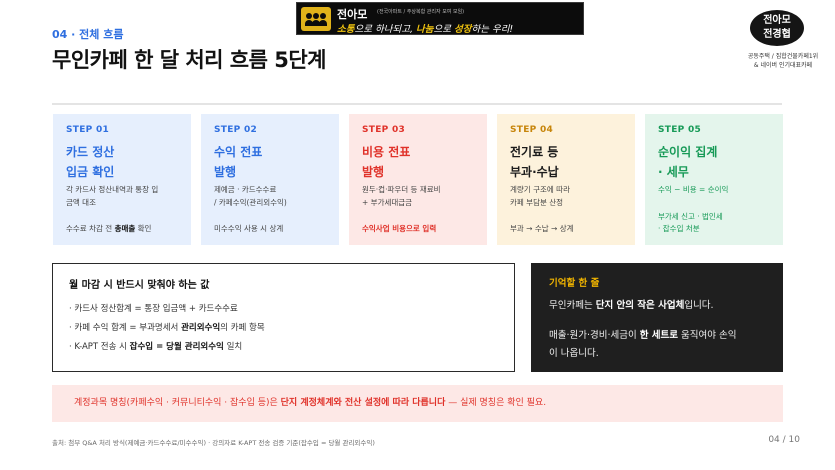  What do you see at coordinates (112, 196) in the screenshot?
I see `step-description: 각 카드사 정산내역과 통장 입 금액 대조` at bounding box center [112, 196].